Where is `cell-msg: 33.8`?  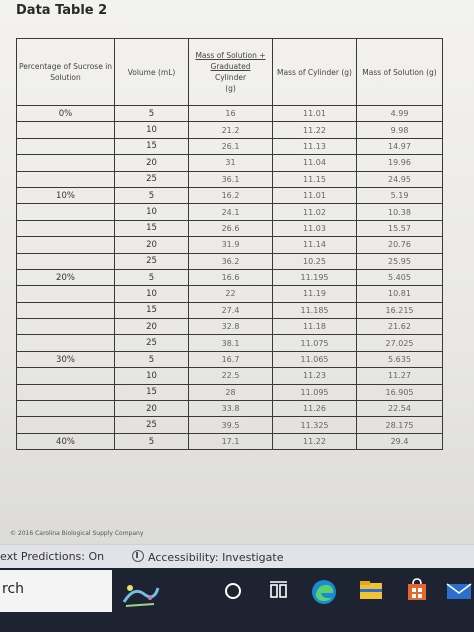 cell-msg: 33.8 is located at coordinates (230, 409).